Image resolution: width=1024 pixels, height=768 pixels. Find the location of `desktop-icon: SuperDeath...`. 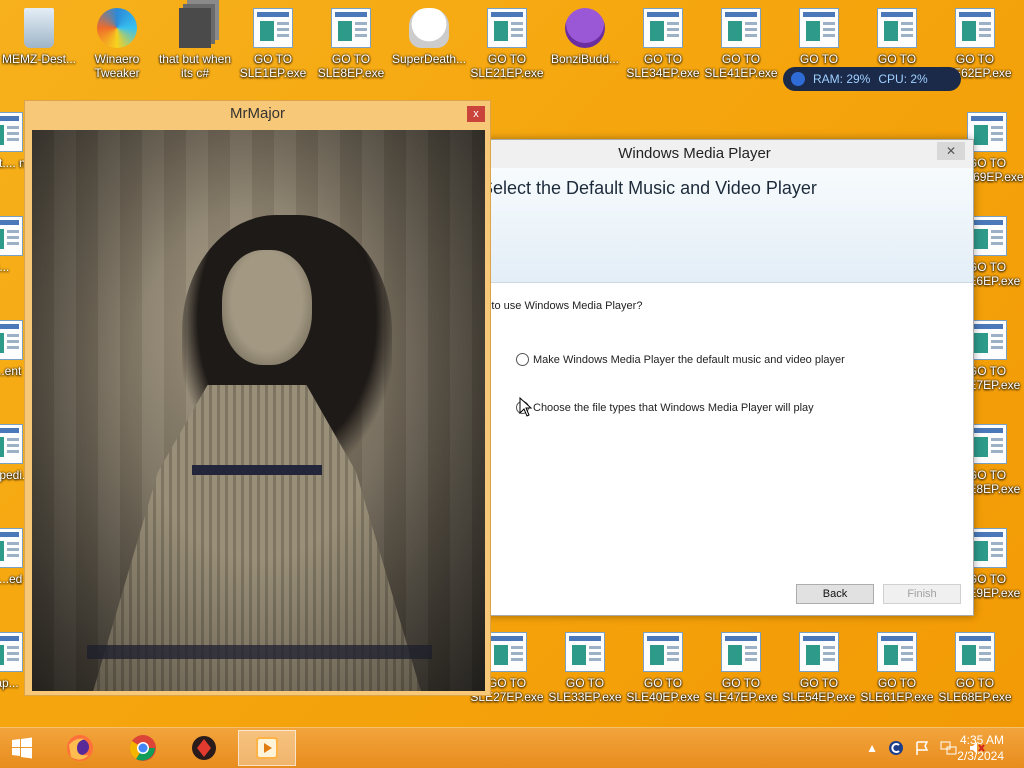

desktop-icon: SuperDeath... is located at coordinates (429, 37).